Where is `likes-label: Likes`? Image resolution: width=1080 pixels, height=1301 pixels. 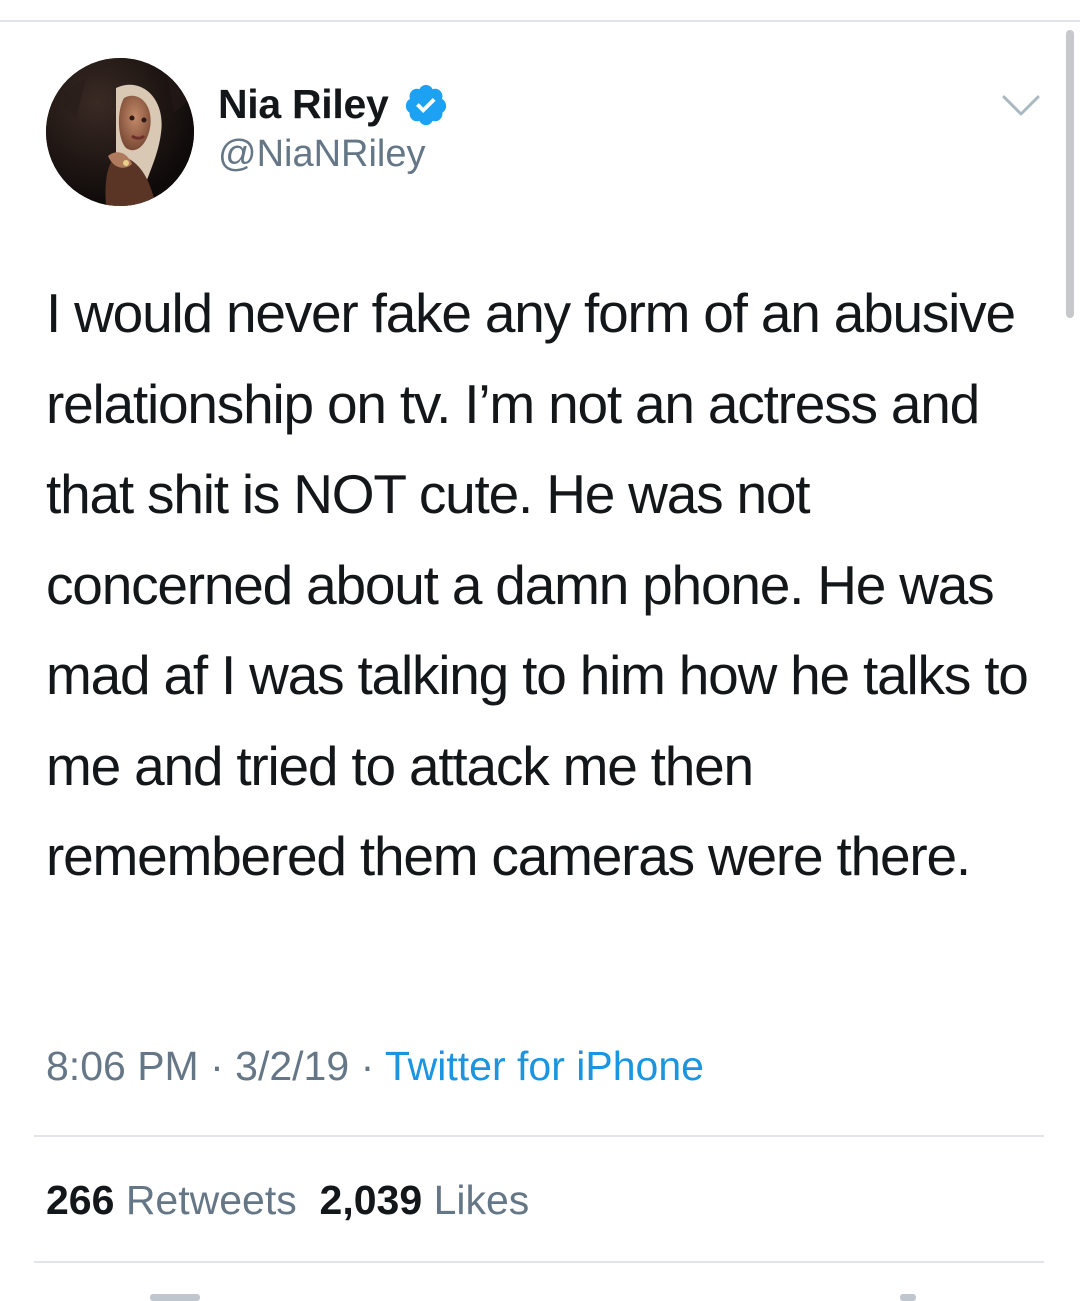 likes-label: Likes is located at coordinates (481, 1200).